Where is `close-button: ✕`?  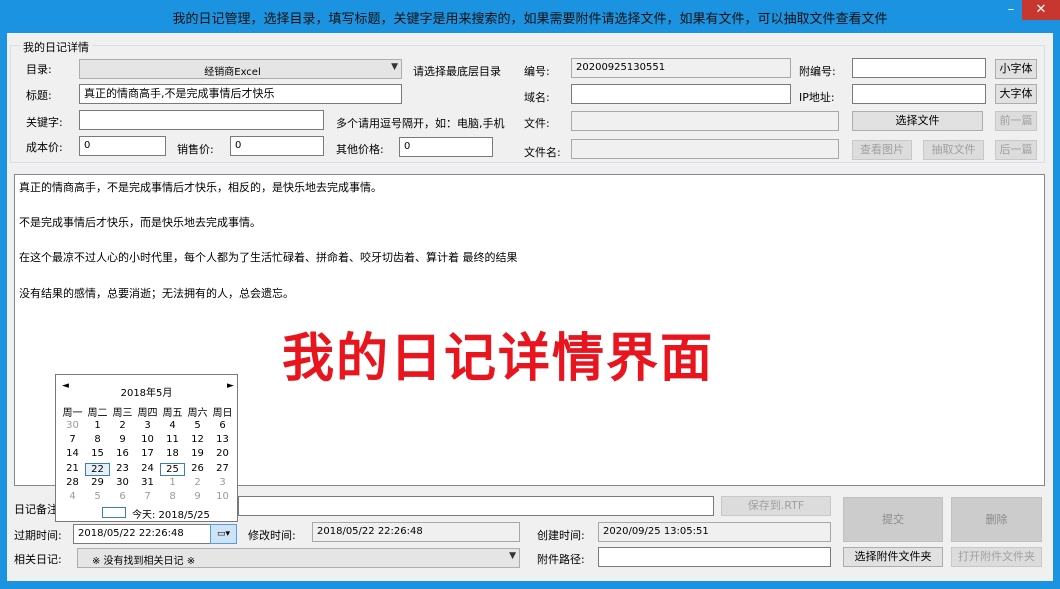 close-button: ✕ is located at coordinates (1041, 10).